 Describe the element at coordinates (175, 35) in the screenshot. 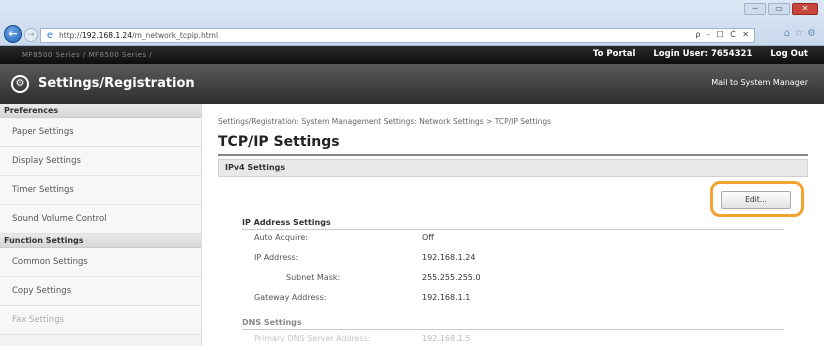

I see `url-path: /m_network_tcpip.html` at that location.